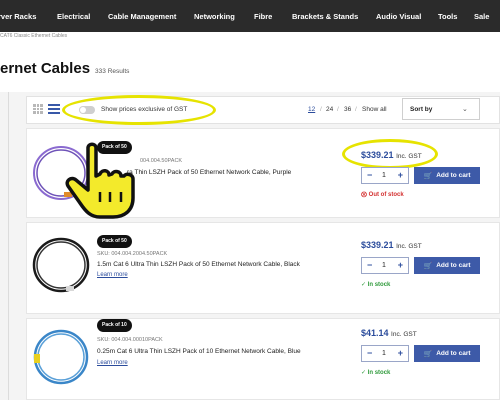 The height and width of the screenshot is (400, 500). I want to click on product-image-black-cable, so click(61, 265).